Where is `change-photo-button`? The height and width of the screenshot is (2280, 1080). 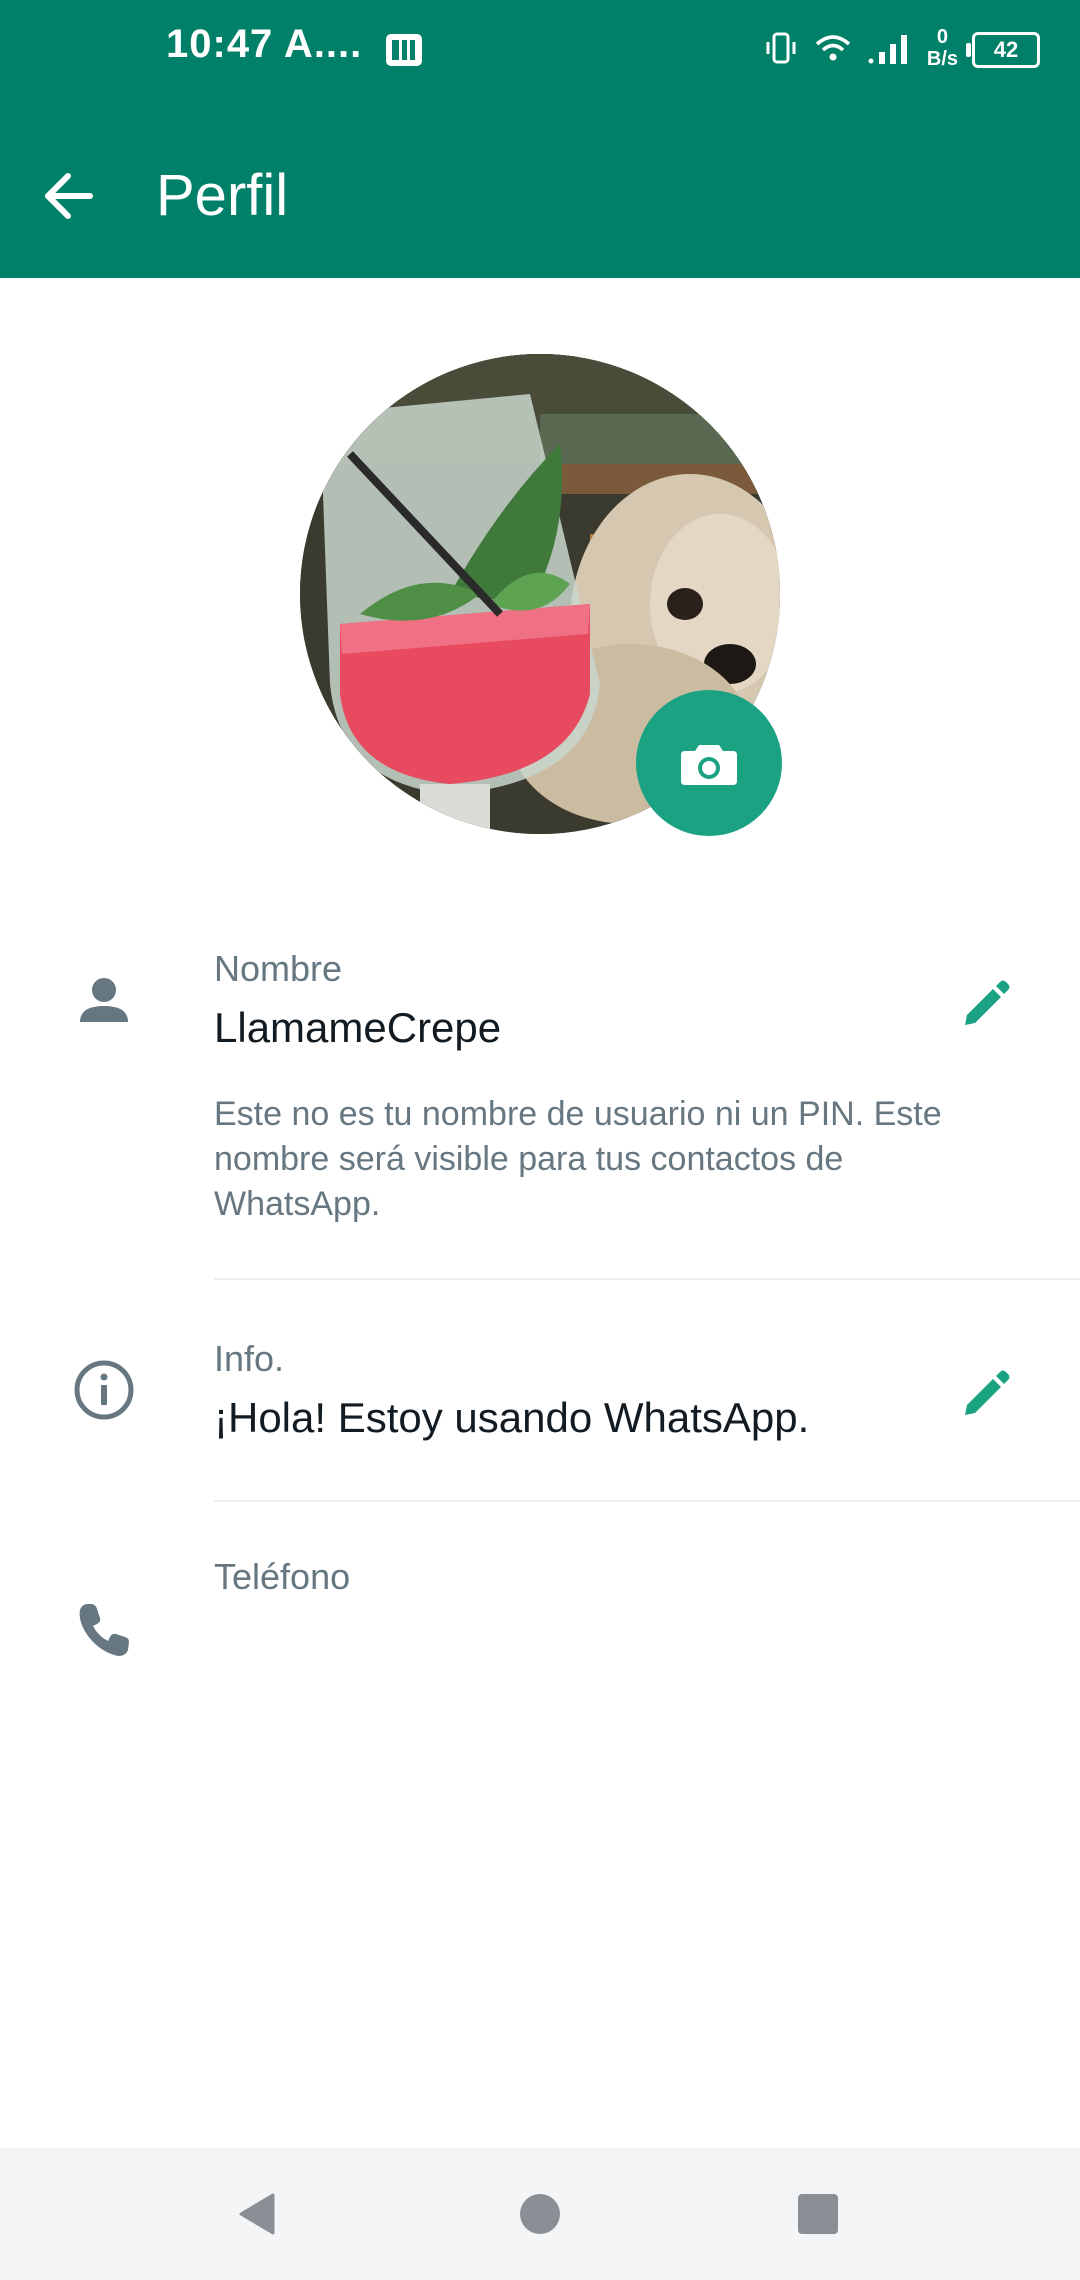 change-photo-button is located at coordinates (709, 763).